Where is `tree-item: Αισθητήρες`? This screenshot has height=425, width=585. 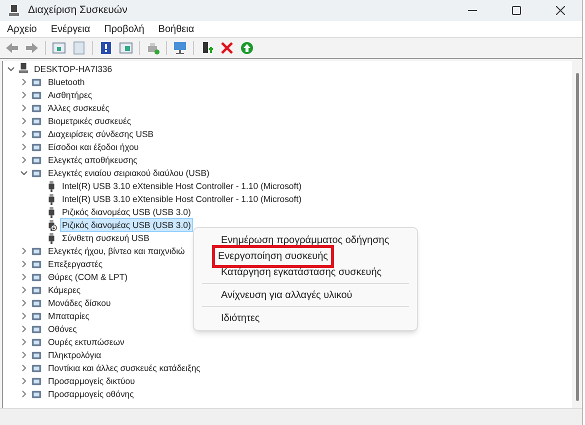
tree-item: Αισθητήρες is located at coordinates (70, 95).